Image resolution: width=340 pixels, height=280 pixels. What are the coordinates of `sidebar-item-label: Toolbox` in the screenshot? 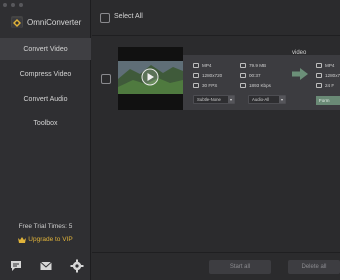 It's located at (45, 123).